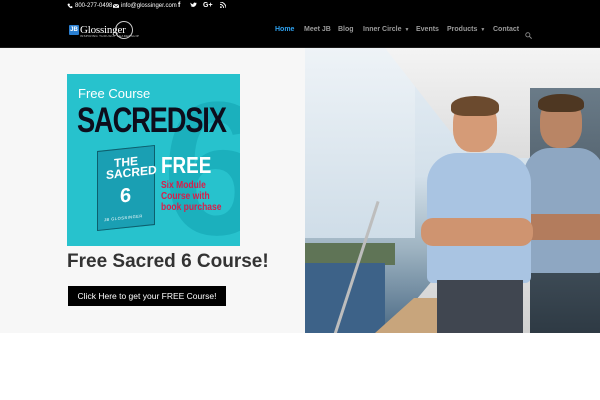 The image size is (600, 400). I want to click on book-cover: THE SACRED 6 JB GLOSSINGER, so click(127, 188).